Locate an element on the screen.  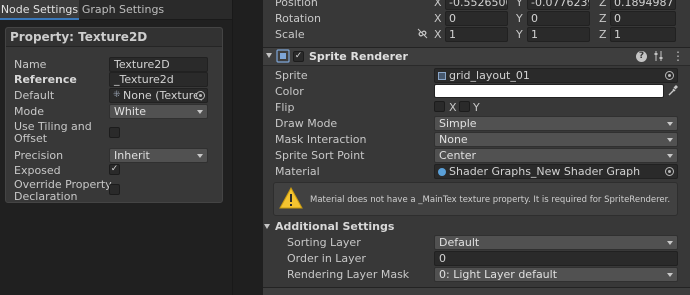
mode-value: White is located at coordinates (130, 111).